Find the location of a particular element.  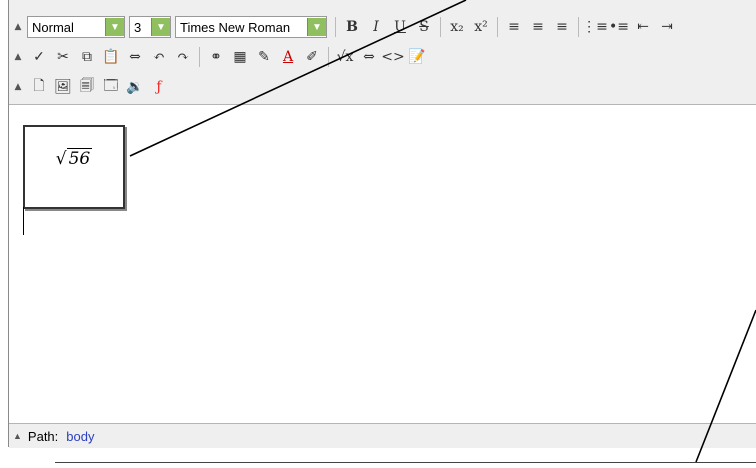

insert-link-icon: ⚭ is located at coordinates (216, 57).